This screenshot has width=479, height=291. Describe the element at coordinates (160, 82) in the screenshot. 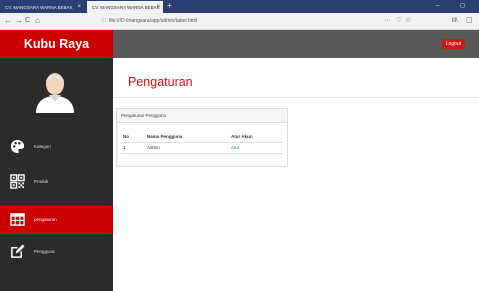

I see `page-title: Pengaturan` at that location.